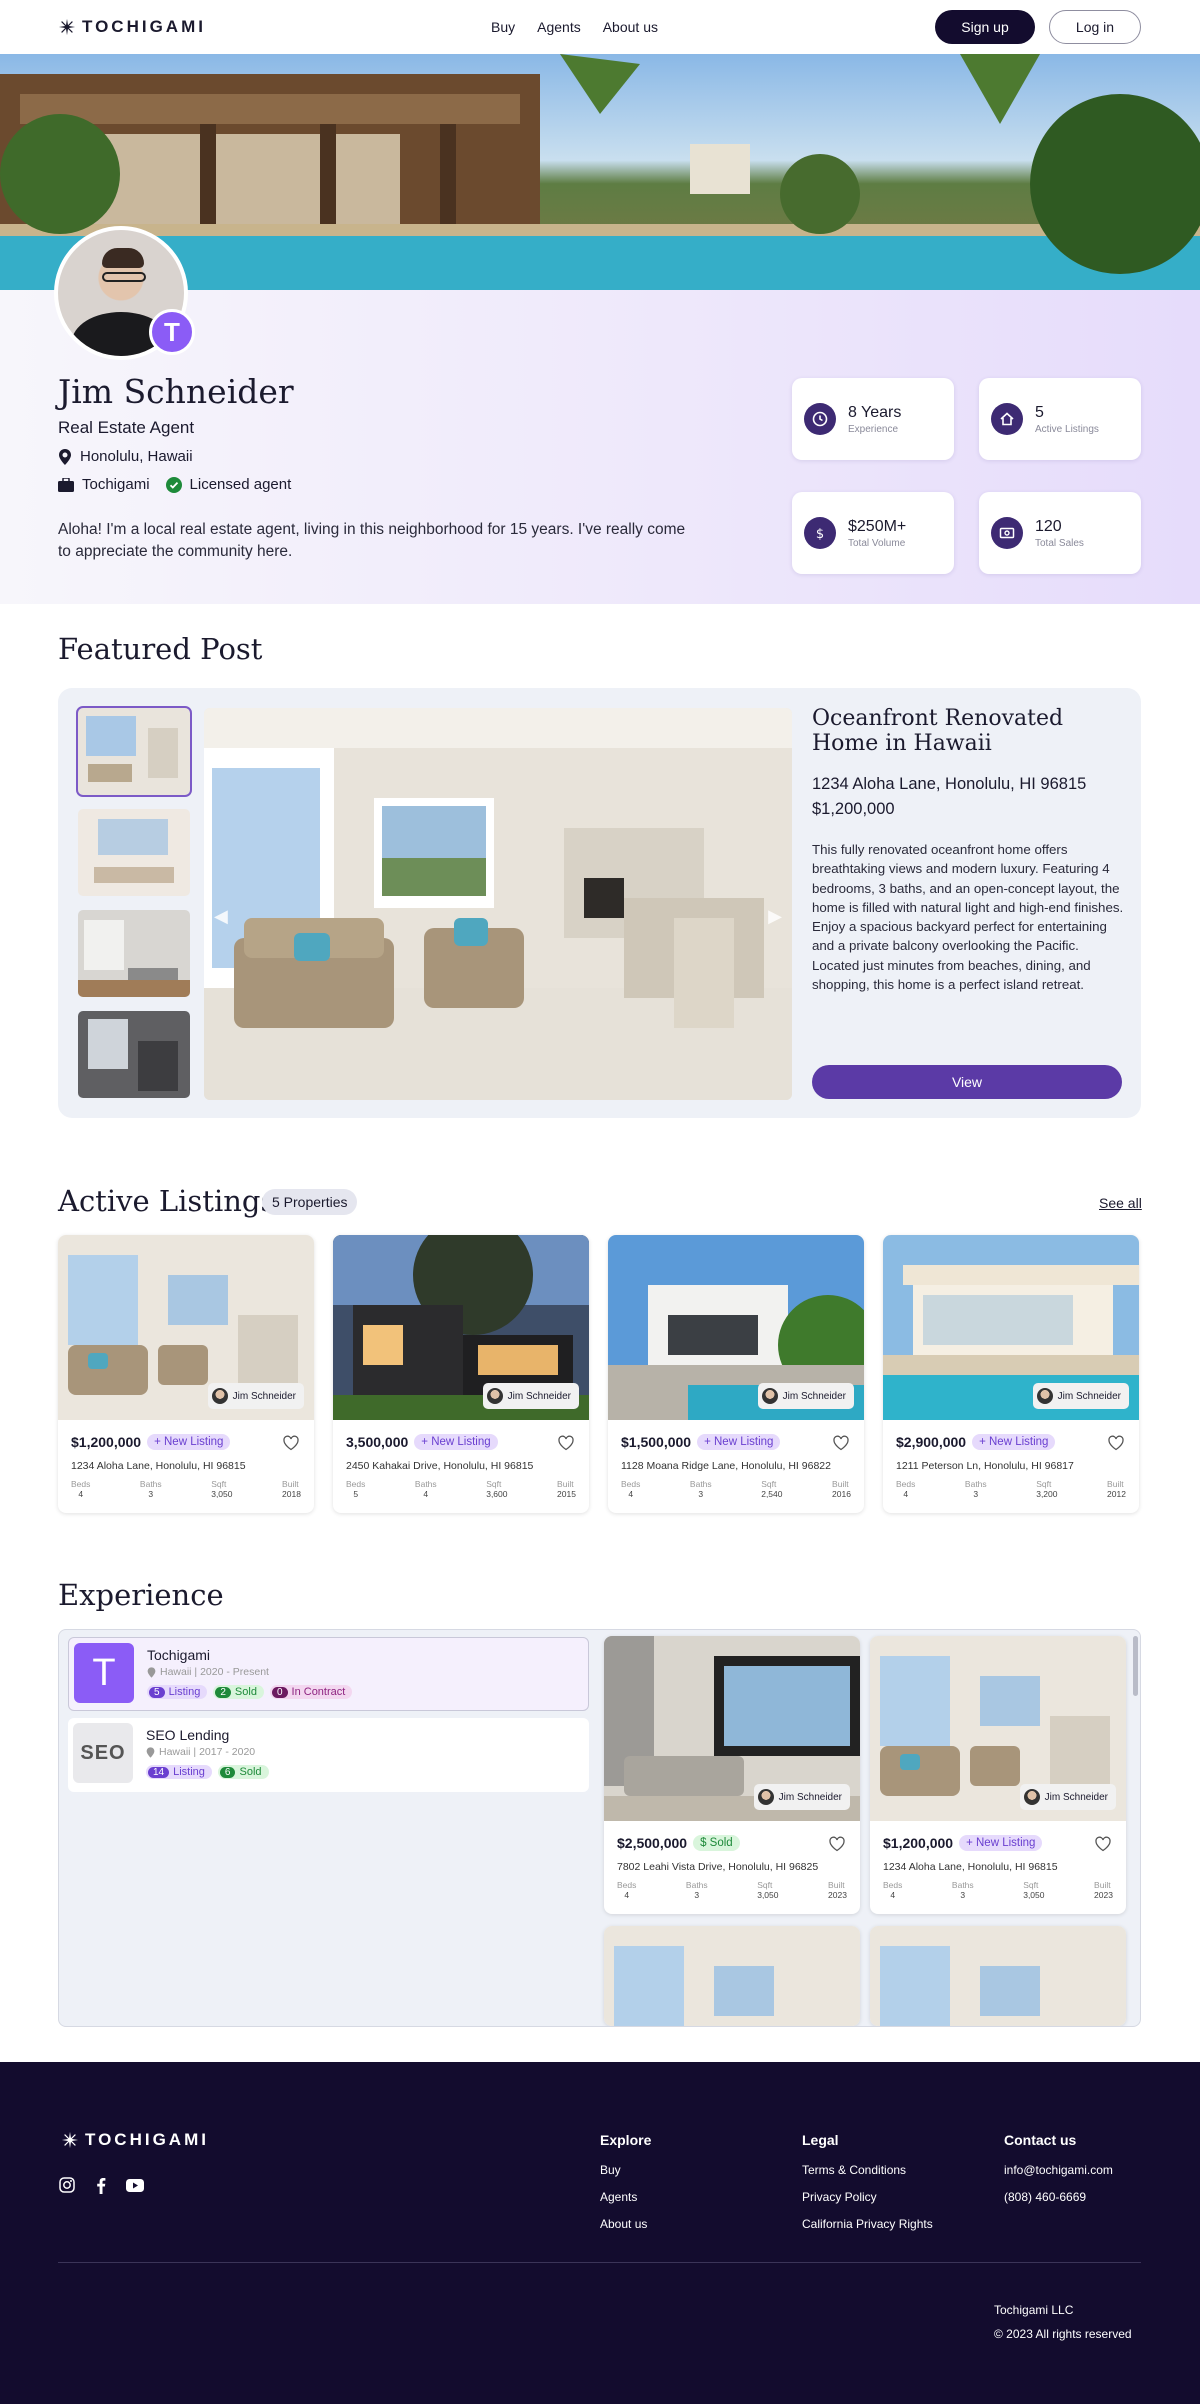 This screenshot has height=2404, width=1200. Describe the element at coordinates (221, 916) in the screenshot. I see `prev-image-arrow: ◀` at that location.